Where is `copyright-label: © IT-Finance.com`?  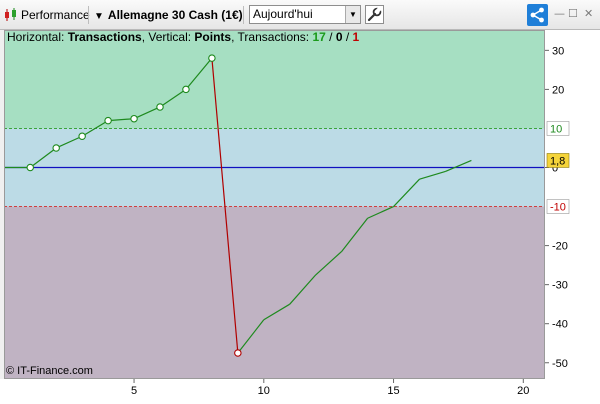
copyright-label: © IT-Finance.com is located at coordinates (49, 371).